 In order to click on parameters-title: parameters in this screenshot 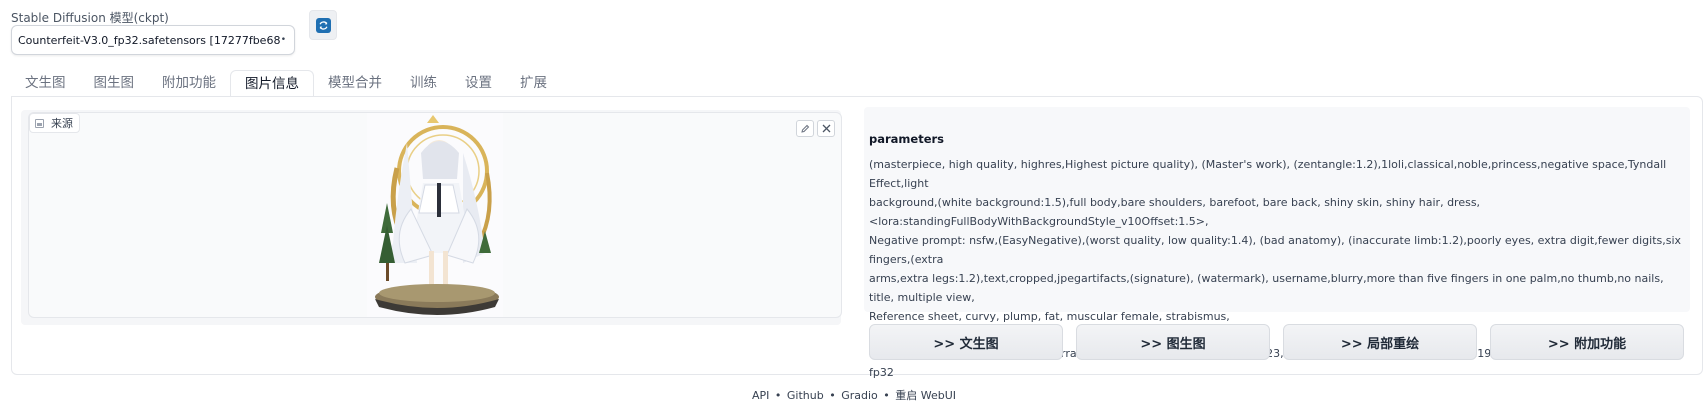, I will do `click(907, 139)`.